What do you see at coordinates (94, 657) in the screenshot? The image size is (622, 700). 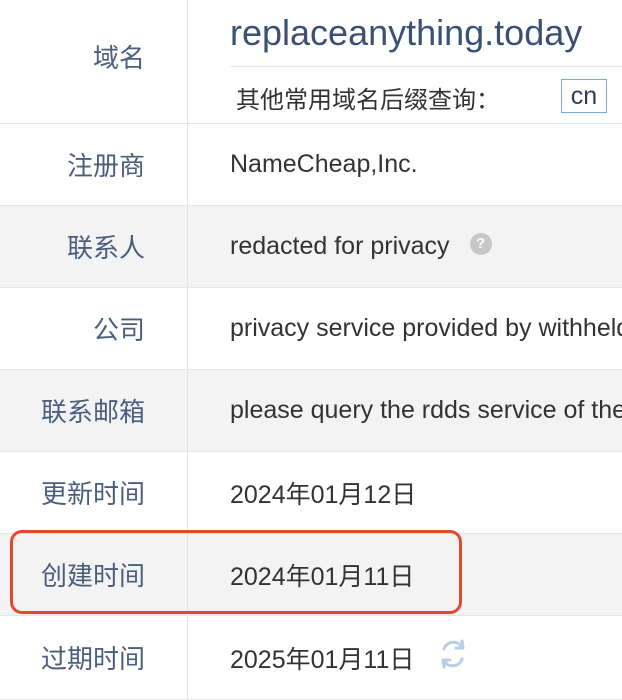 I see `label-expires: 过期时间` at bounding box center [94, 657].